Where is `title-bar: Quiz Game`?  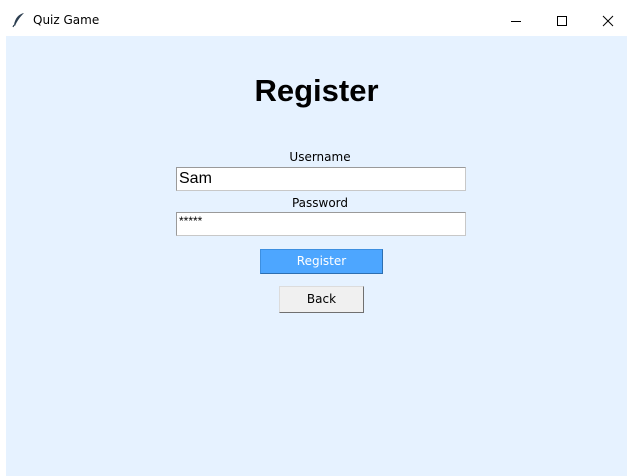 title-bar: Quiz Game is located at coordinates (316, 21).